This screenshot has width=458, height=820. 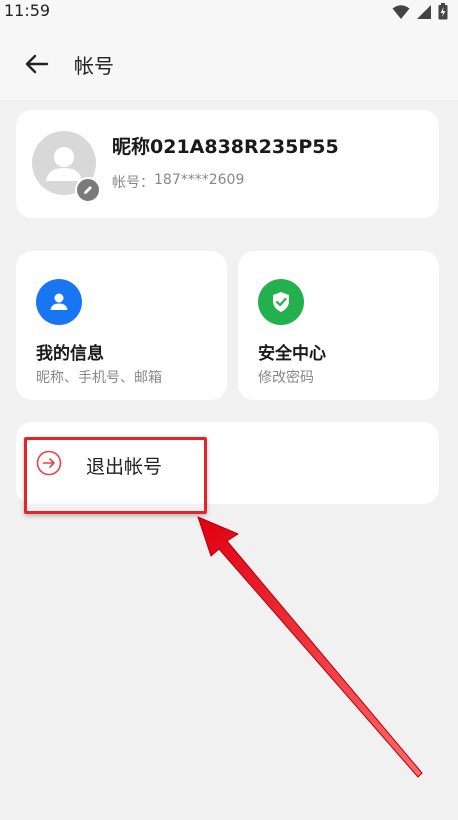 I want to click on wifi-icon, so click(x=401, y=11).